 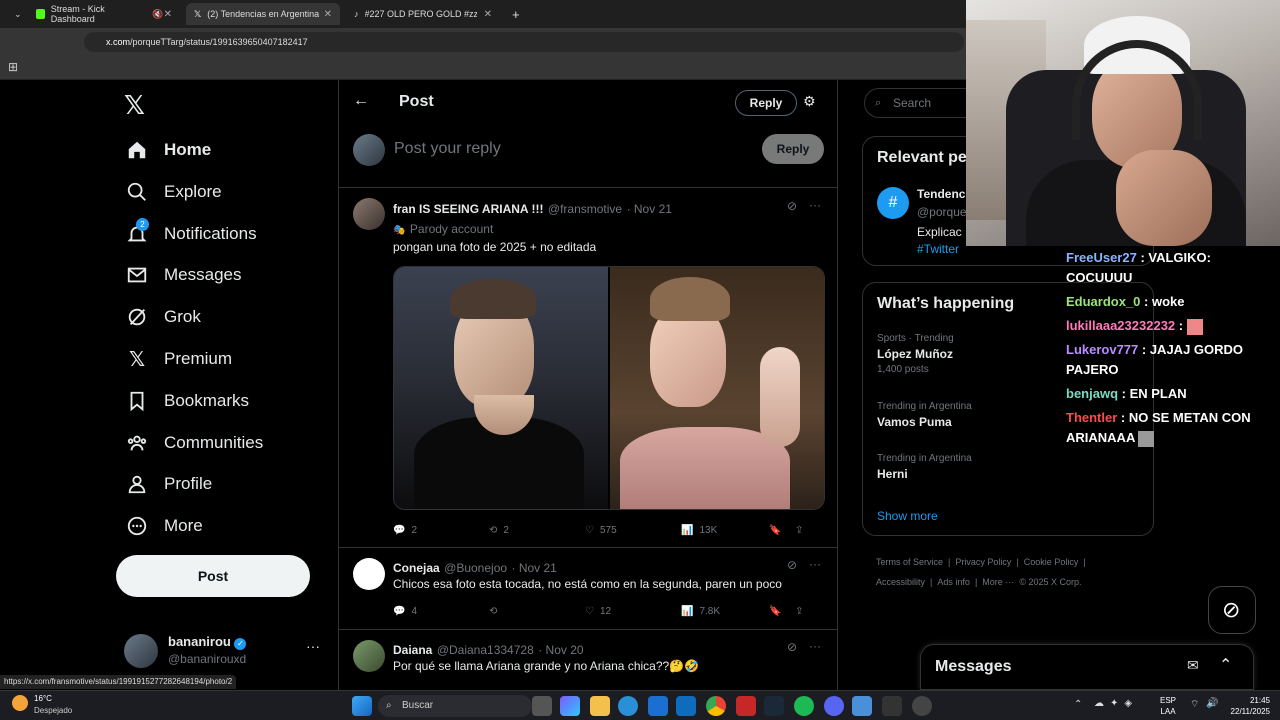 What do you see at coordinates (186, 401) in the screenshot?
I see `nav-bookmarks: Bookmarks` at bounding box center [186, 401].